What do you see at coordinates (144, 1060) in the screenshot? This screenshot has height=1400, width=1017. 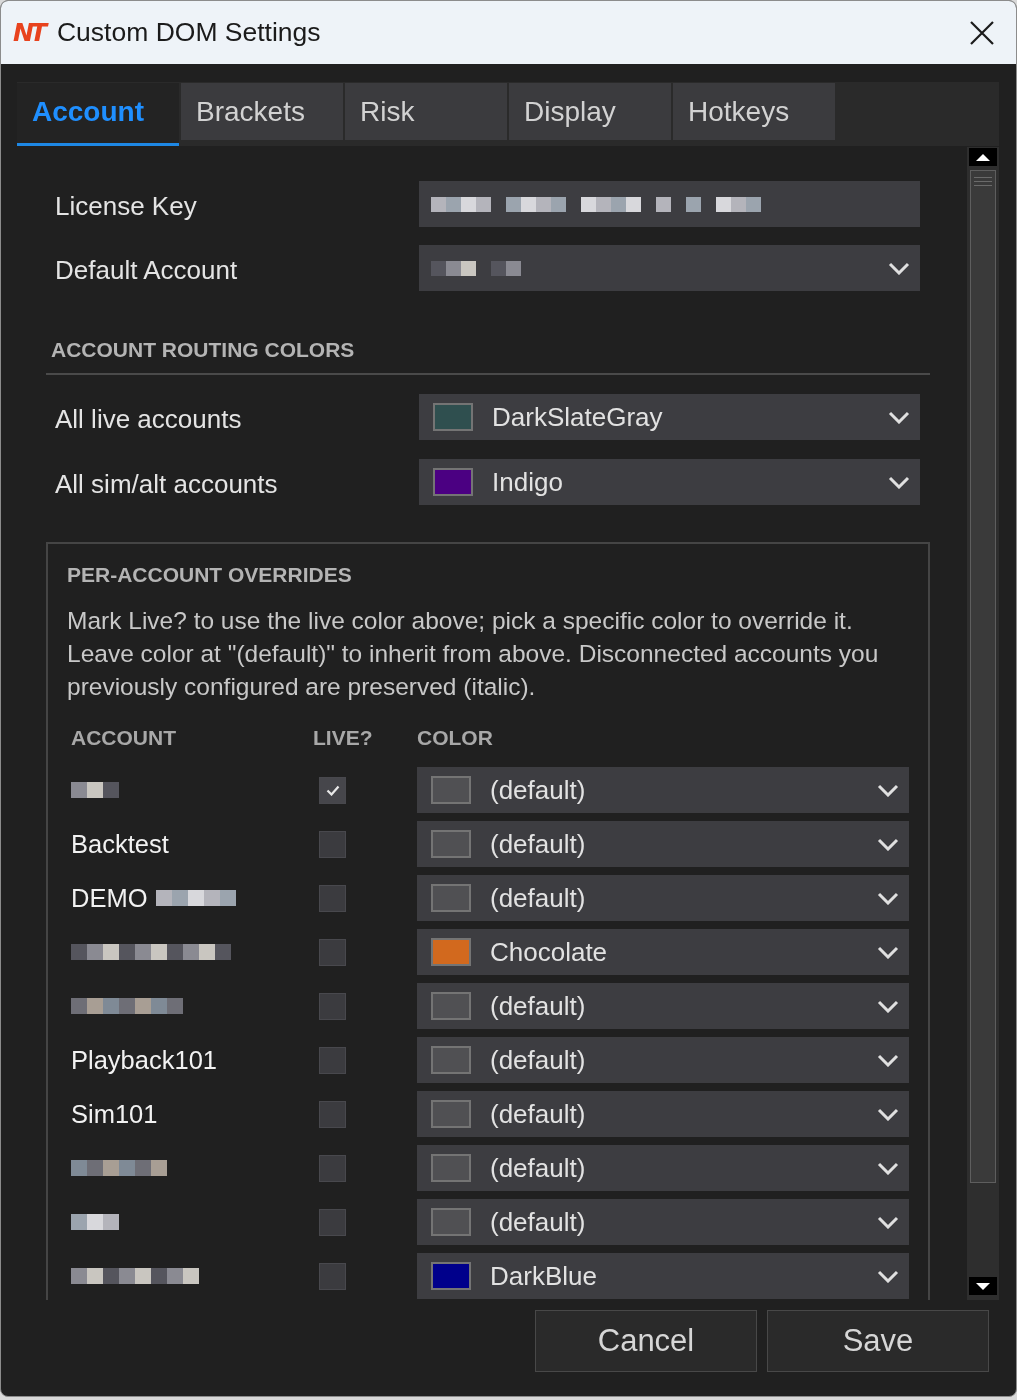 I see `account-name: Playback101` at bounding box center [144, 1060].